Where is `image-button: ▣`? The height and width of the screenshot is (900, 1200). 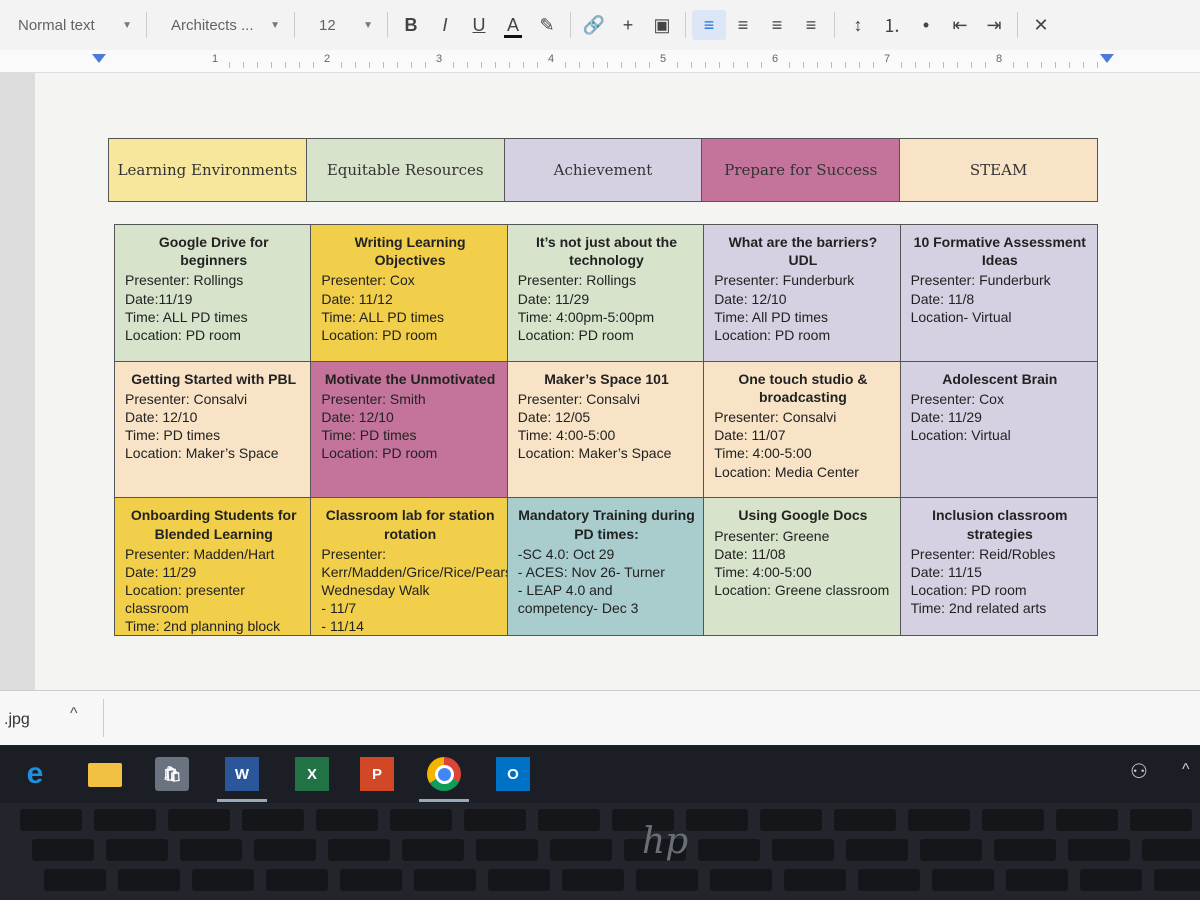 image-button: ▣ is located at coordinates (662, 25).